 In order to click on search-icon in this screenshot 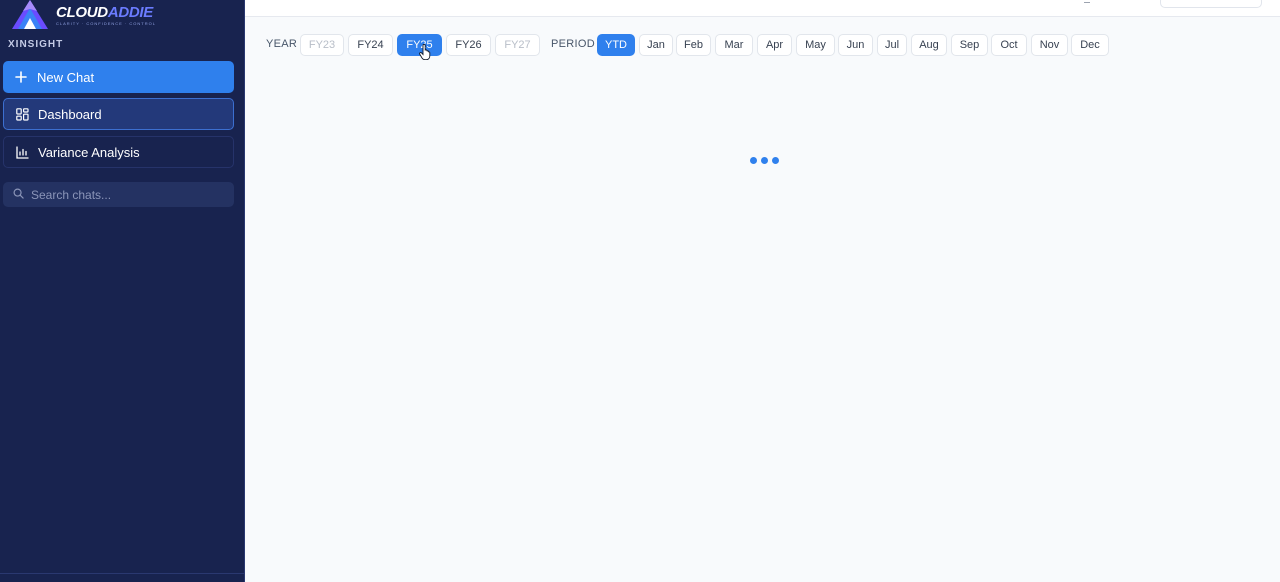, I will do `click(18, 195)`.